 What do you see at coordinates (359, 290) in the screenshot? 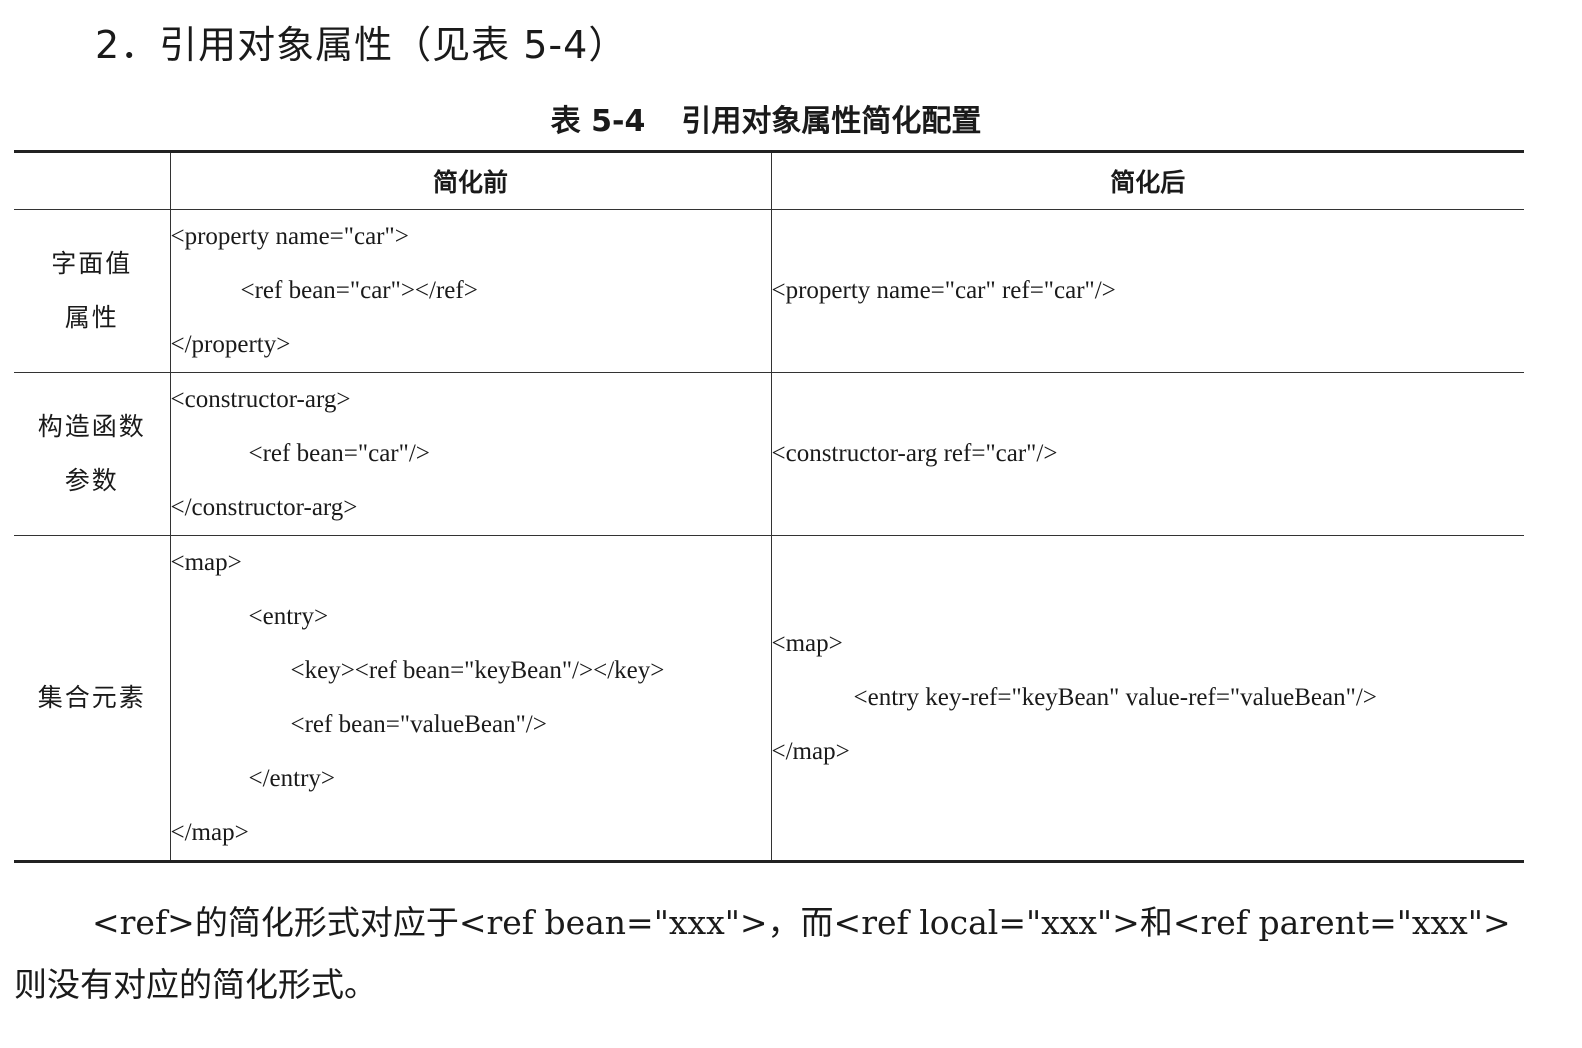
I see `code-line: <ref bean="car"></ref>` at bounding box center [359, 290].